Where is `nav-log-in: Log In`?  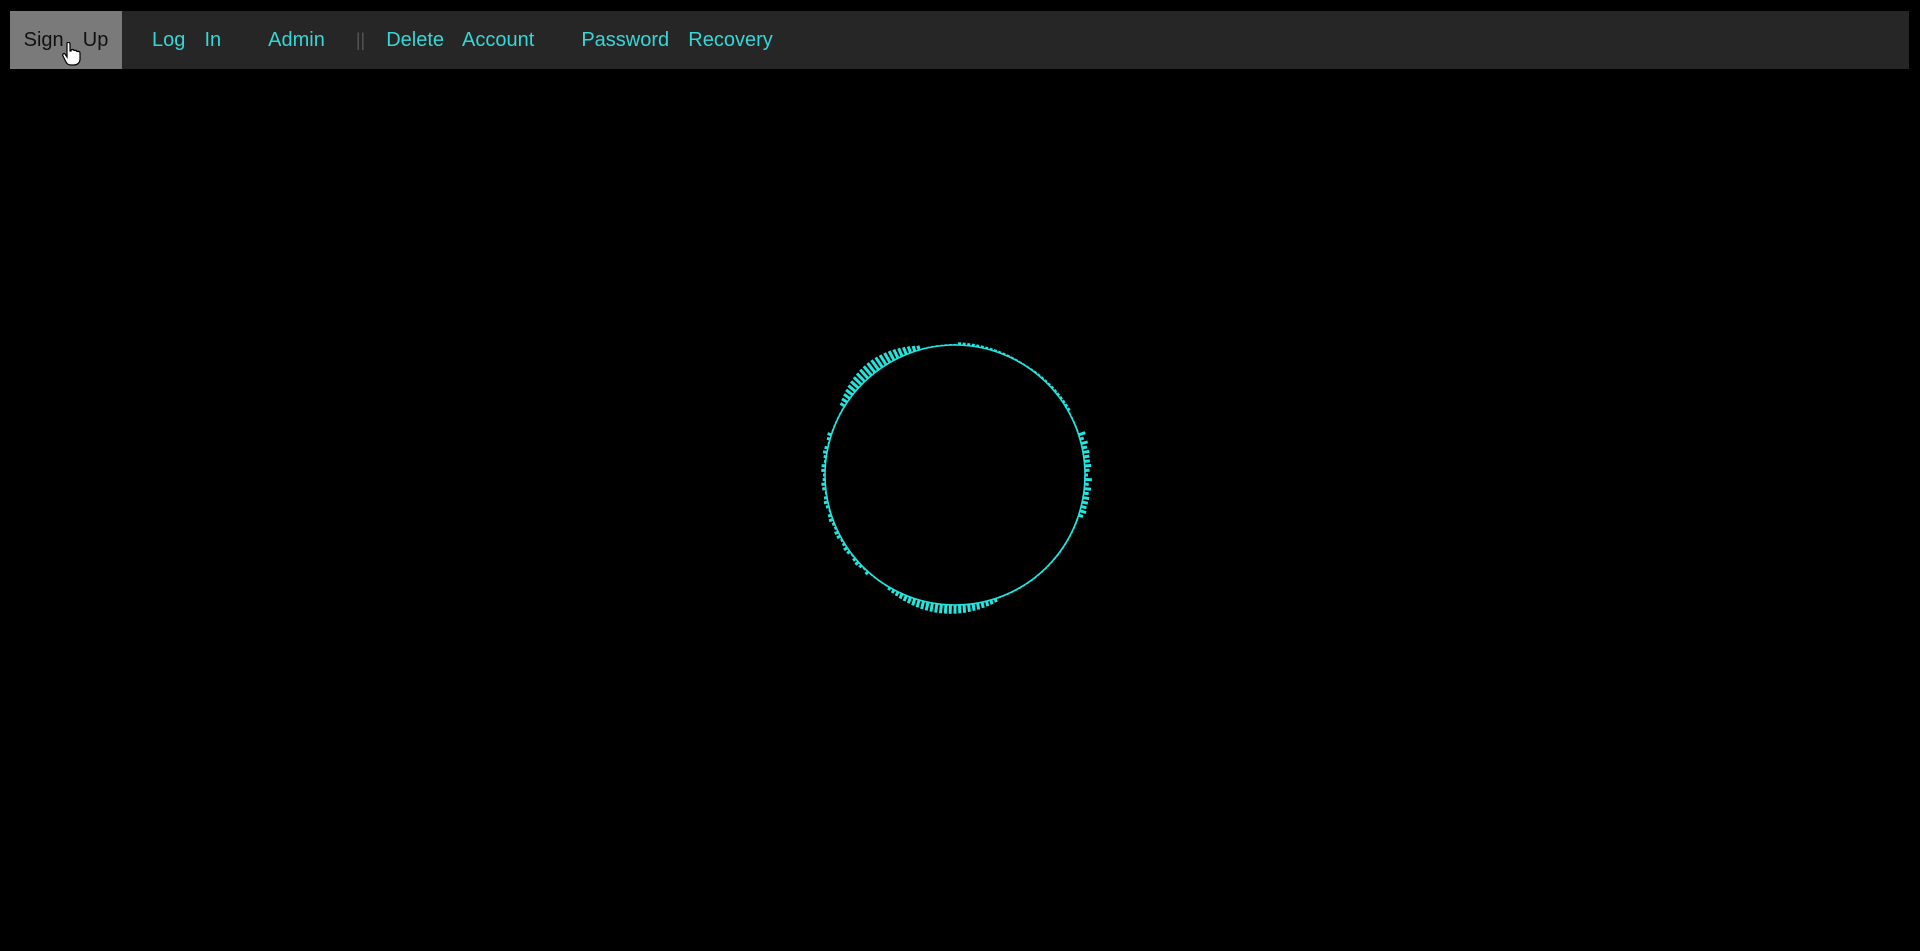
nav-log-in: Log In is located at coordinates (186, 40).